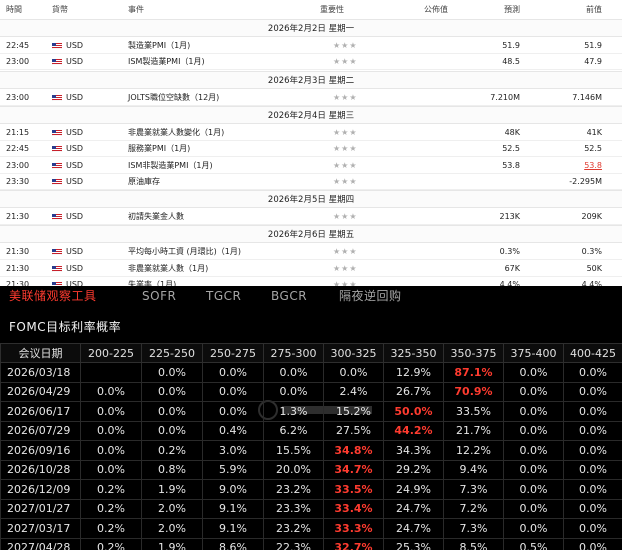 The image size is (622, 550). Describe the element at coordinates (311, 133) in the screenshot. I see `calendar-event-row: 21:15 USD 非農業就業人數變化（1月) ★★★ 48K 41K` at that location.